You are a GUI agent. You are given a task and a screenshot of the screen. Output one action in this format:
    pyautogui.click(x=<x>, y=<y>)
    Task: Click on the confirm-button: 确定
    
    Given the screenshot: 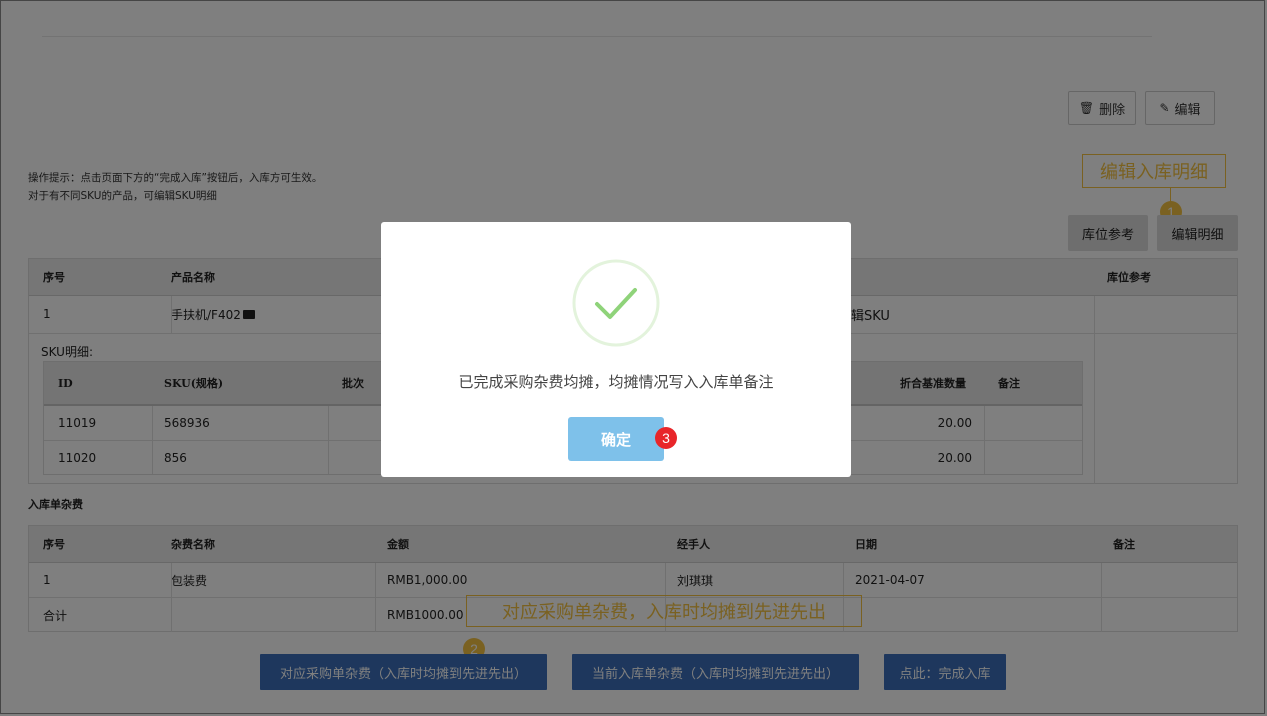 What is the action you would take?
    pyautogui.click(x=616, y=439)
    